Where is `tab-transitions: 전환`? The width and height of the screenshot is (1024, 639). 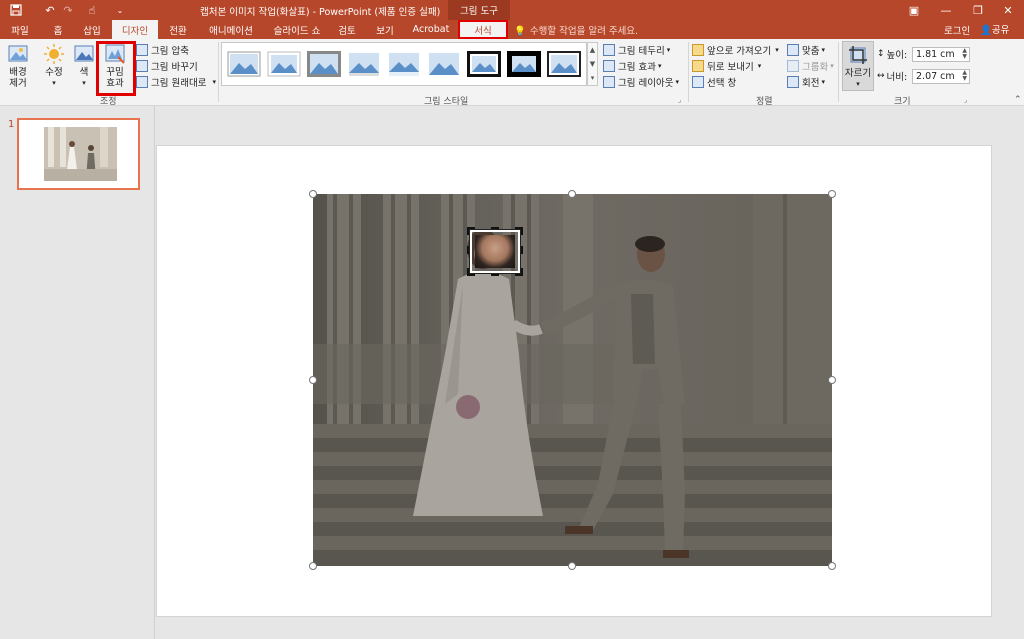
tab-transitions: 전환 is located at coordinates (178, 29).